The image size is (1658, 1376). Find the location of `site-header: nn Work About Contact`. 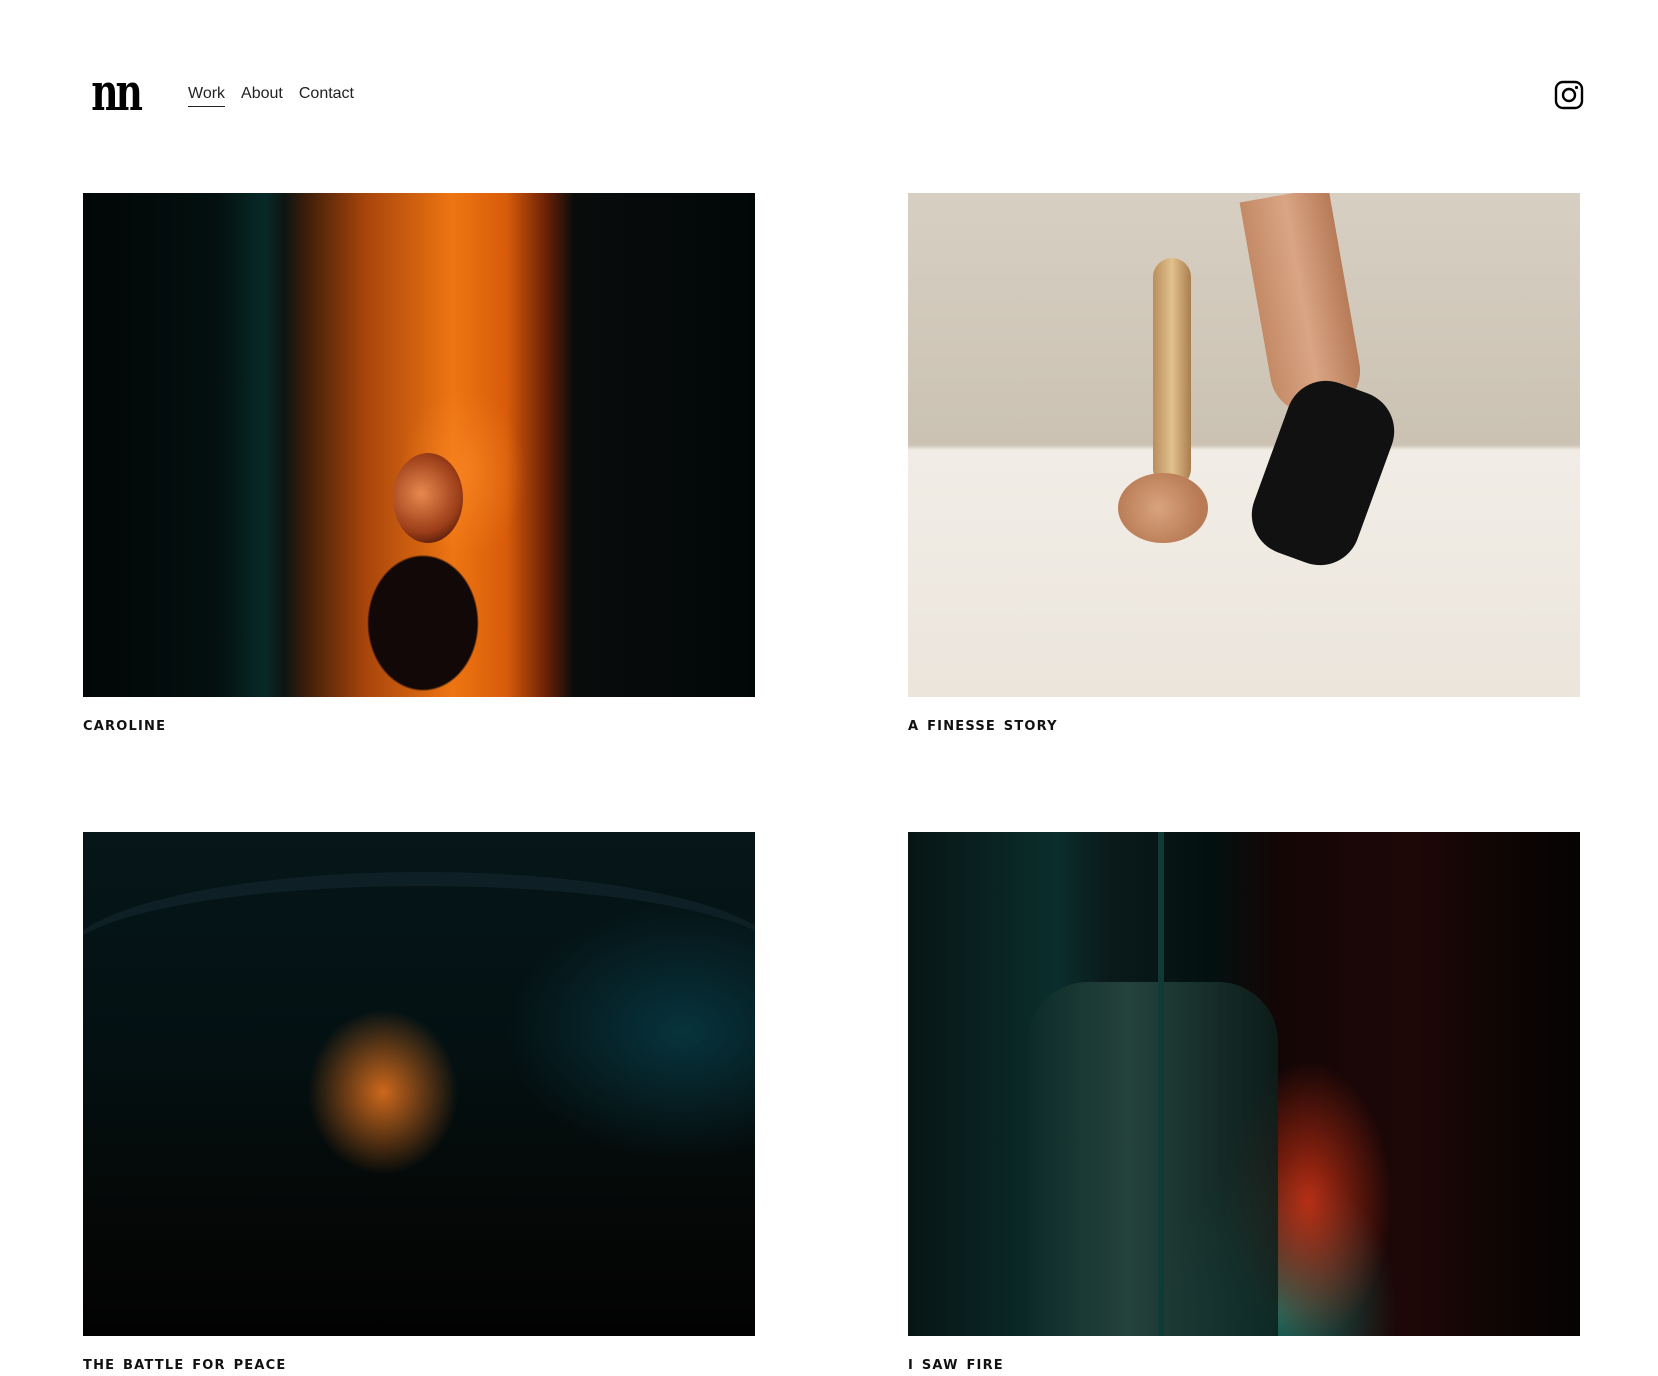

site-header: nn Work About Contact is located at coordinates (829, 75).